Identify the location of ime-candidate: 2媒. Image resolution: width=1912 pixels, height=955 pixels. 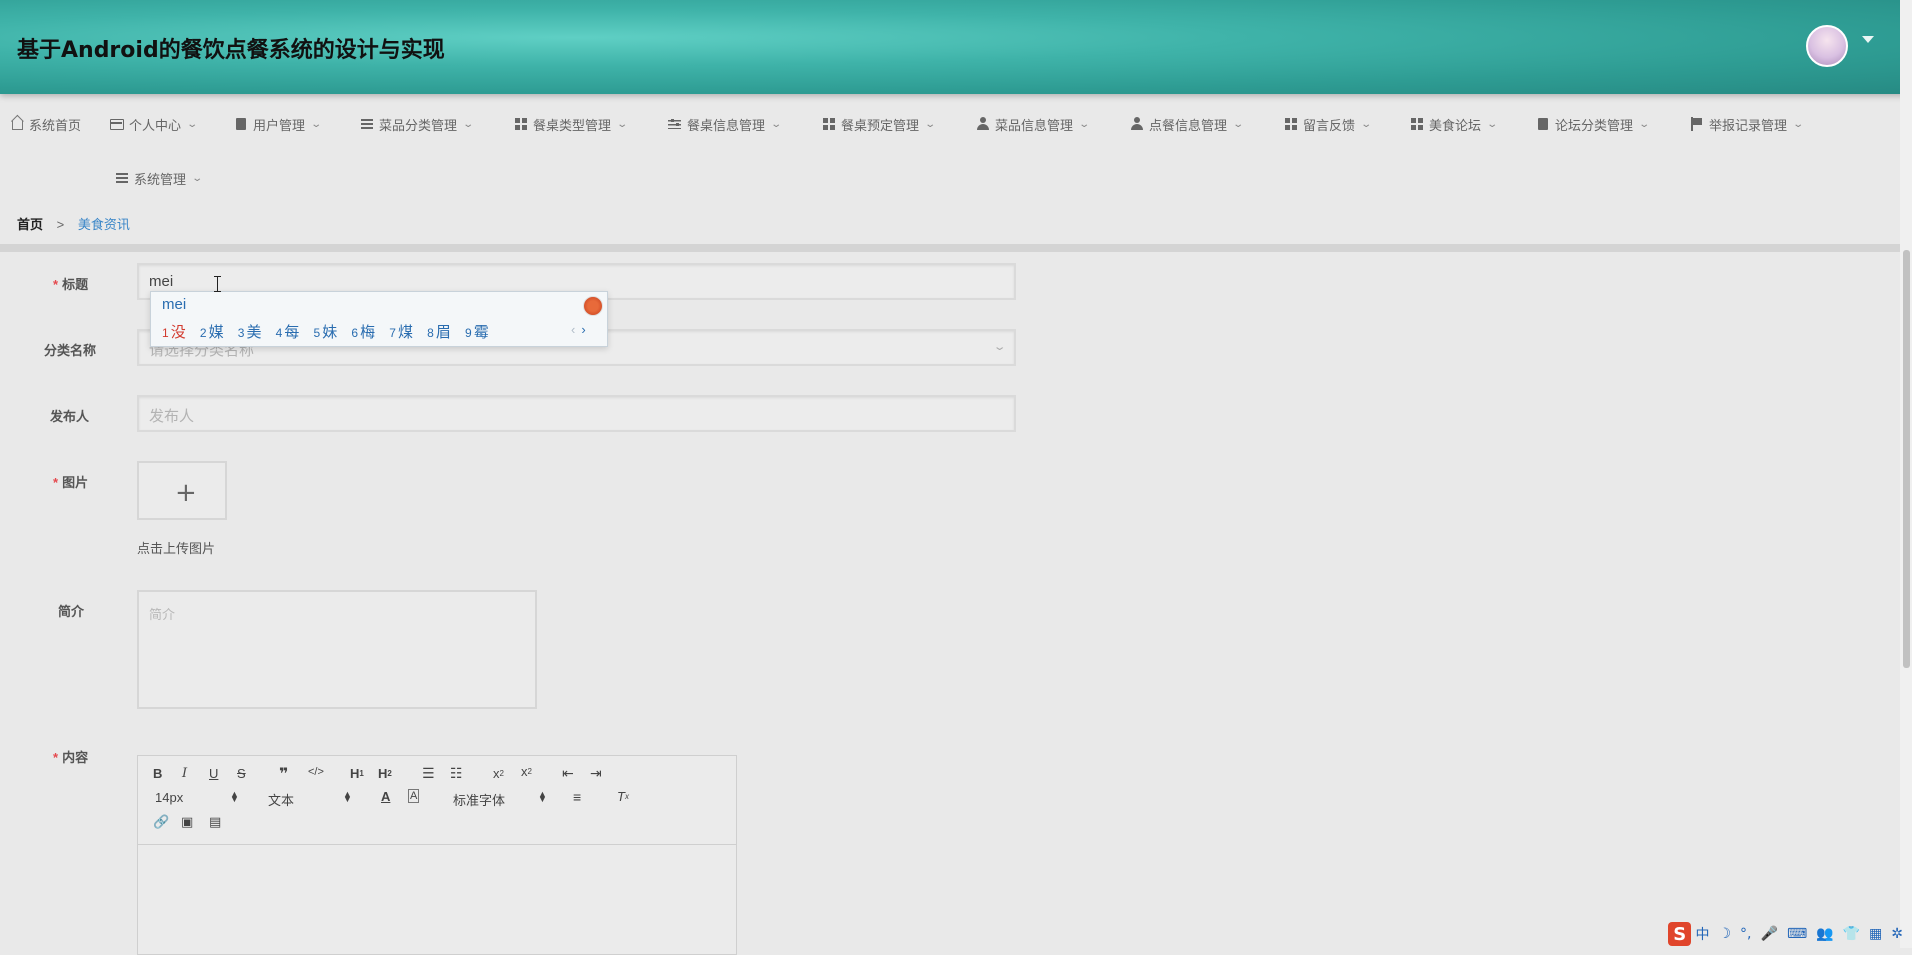
(212, 332).